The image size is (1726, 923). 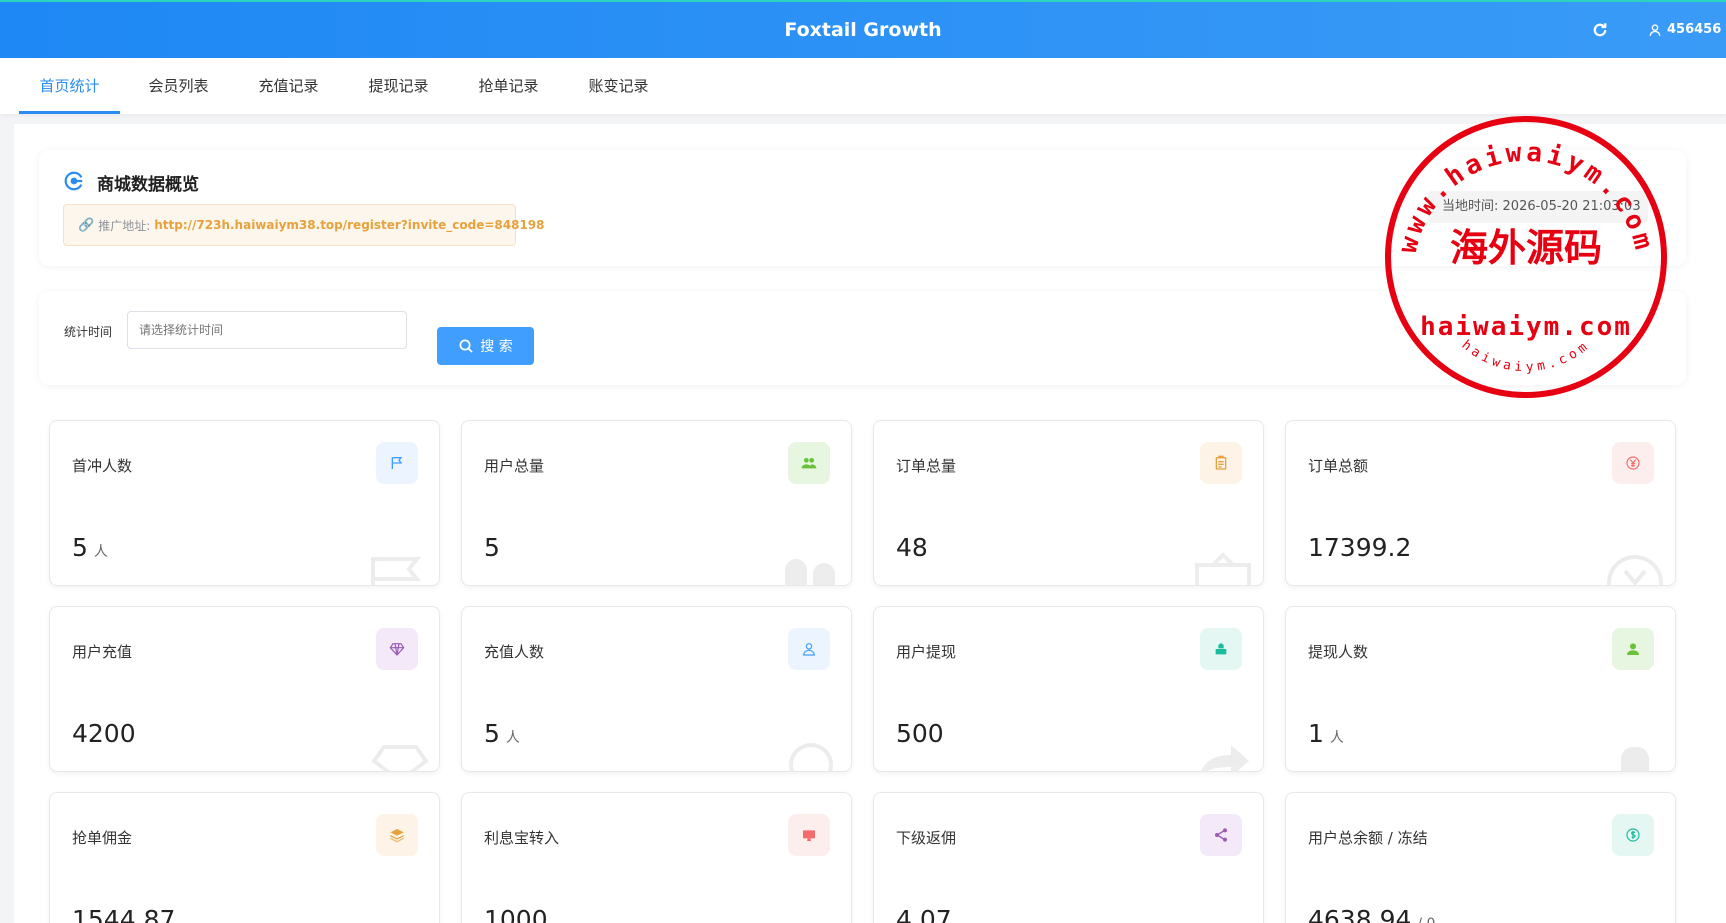 What do you see at coordinates (809, 649) in the screenshot?
I see `user-plus-icon` at bounding box center [809, 649].